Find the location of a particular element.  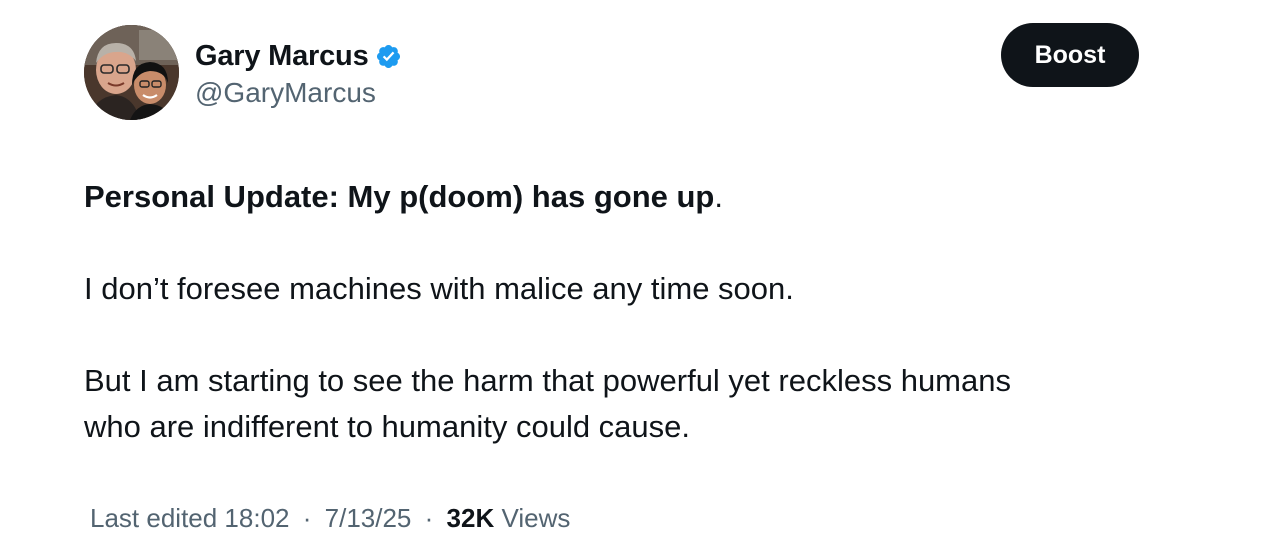

author-names: Gary Marcus @GaryMarcus is located at coordinates (298, 73).